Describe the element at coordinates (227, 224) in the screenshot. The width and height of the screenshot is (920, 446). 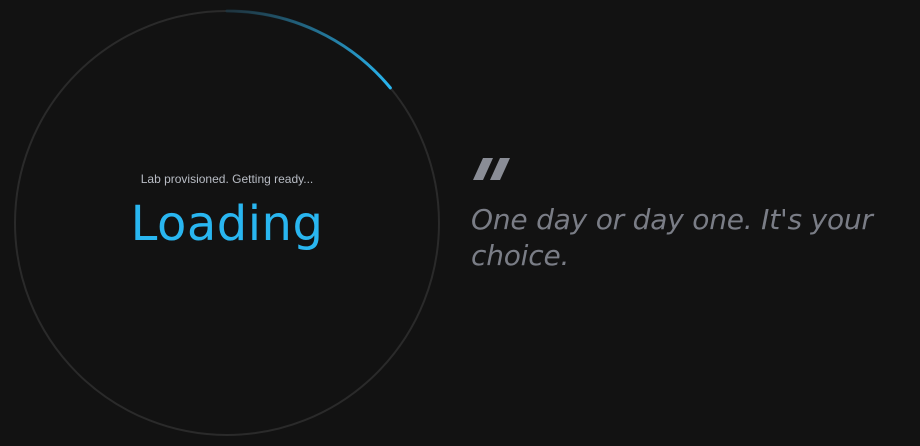
I see `loading-label: Loading` at that location.